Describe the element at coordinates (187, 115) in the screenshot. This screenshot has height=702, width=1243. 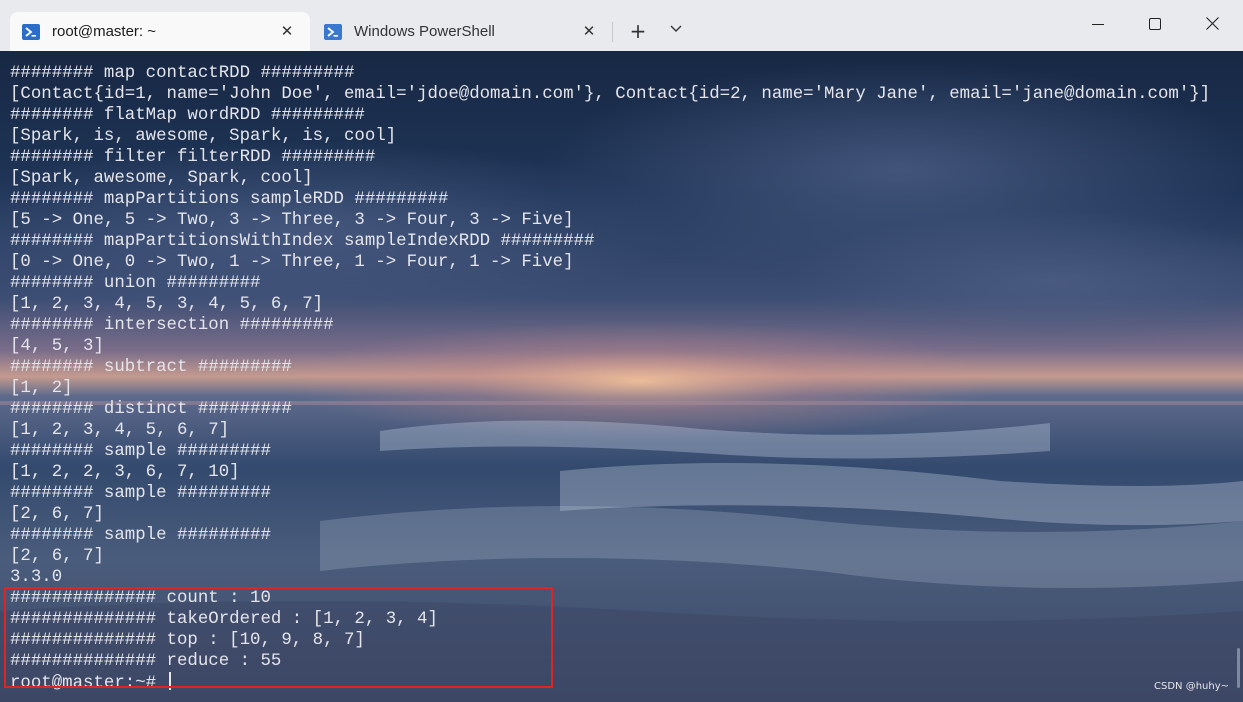
I see `terminal-line: ######## flatMap wordRDD #########` at that location.